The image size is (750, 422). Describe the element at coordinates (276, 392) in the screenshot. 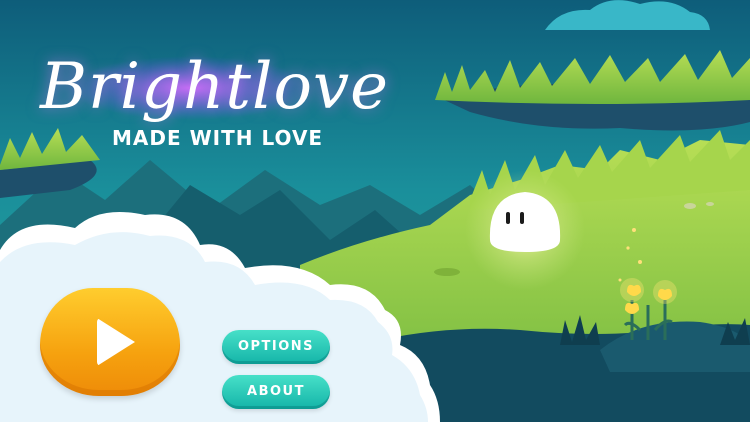

I see `about-button: ABOUT` at that location.